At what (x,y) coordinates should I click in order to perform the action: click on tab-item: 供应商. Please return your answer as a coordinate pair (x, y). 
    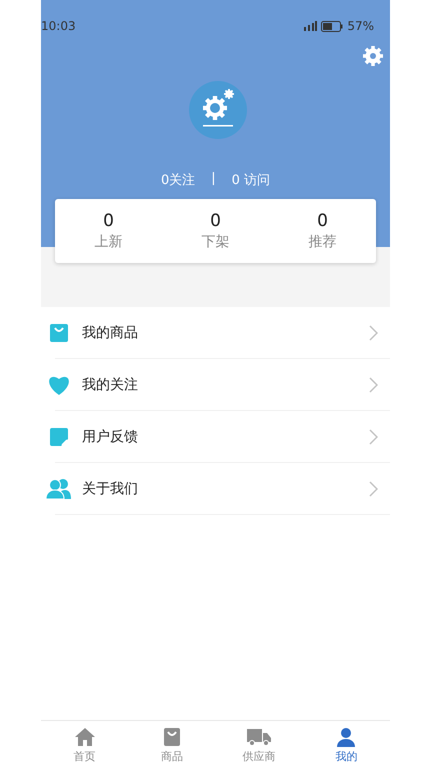
    Looking at the image, I should click on (259, 744).